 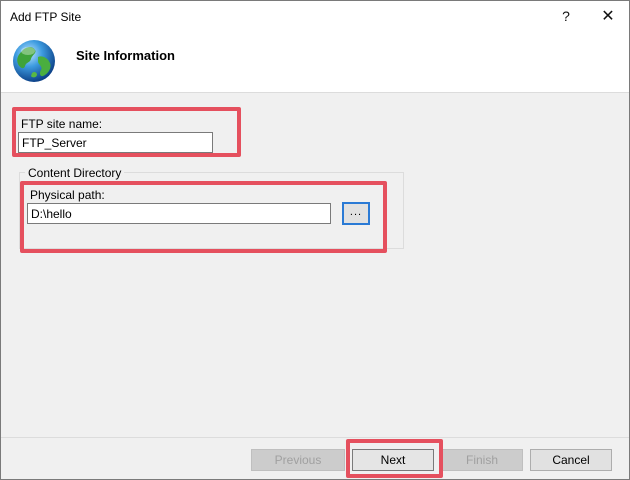 What do you see at coordinates (482, 460) in the screenshot?
I see `finish-button: Finish` at bounding box center [482, 460].